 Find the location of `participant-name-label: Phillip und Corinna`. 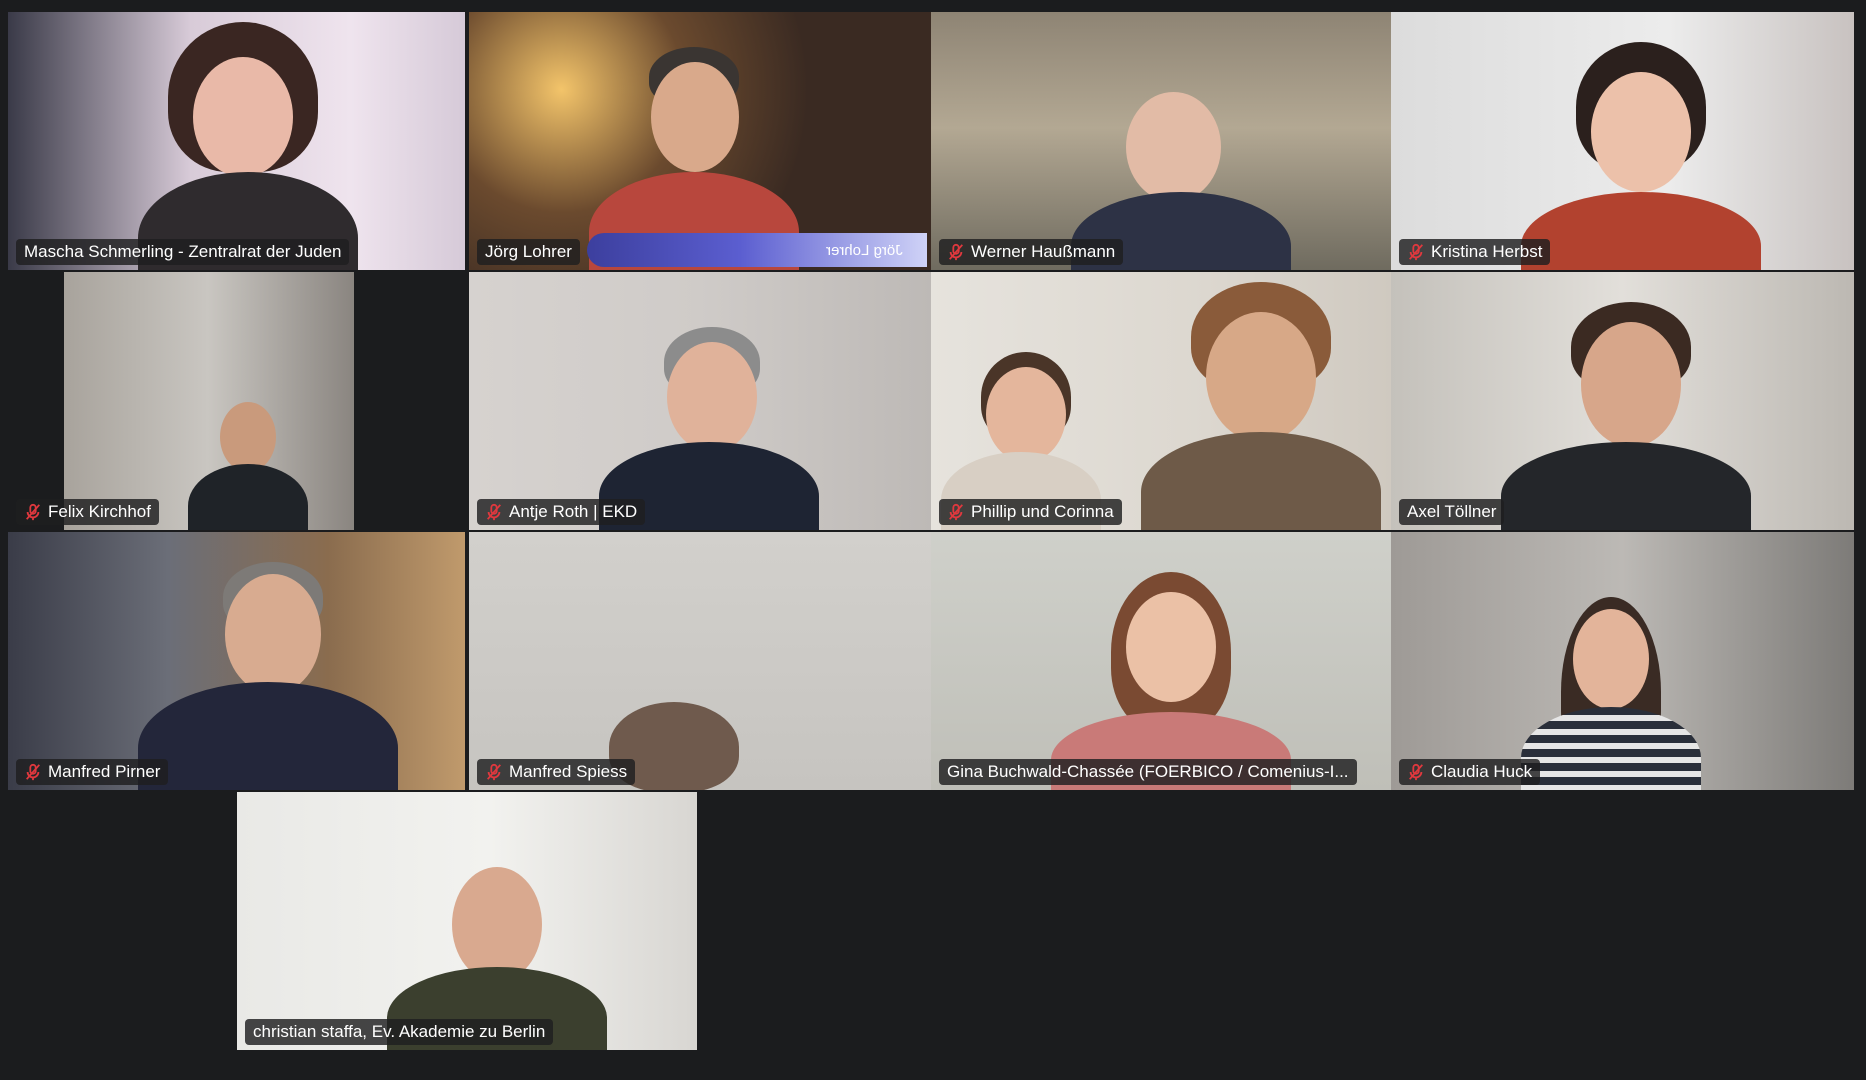

participant-name-label: Phillip und Corinna is located at coordinates (1030, 512).